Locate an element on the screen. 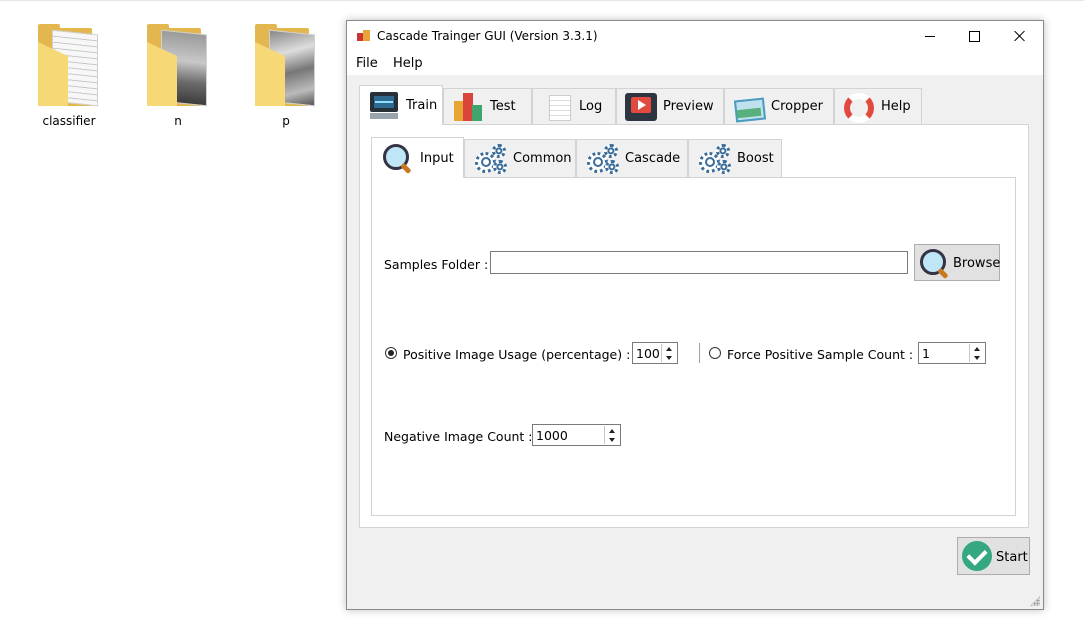 This screenshot has width=1084, height=634. tab-test-label: Test is located at coordinates (503, 106).